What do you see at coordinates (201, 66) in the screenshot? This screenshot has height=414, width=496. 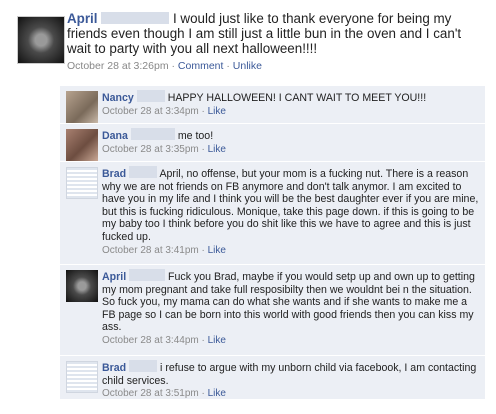 I see `comment-link: Comment` at bounding box center [201, 66].